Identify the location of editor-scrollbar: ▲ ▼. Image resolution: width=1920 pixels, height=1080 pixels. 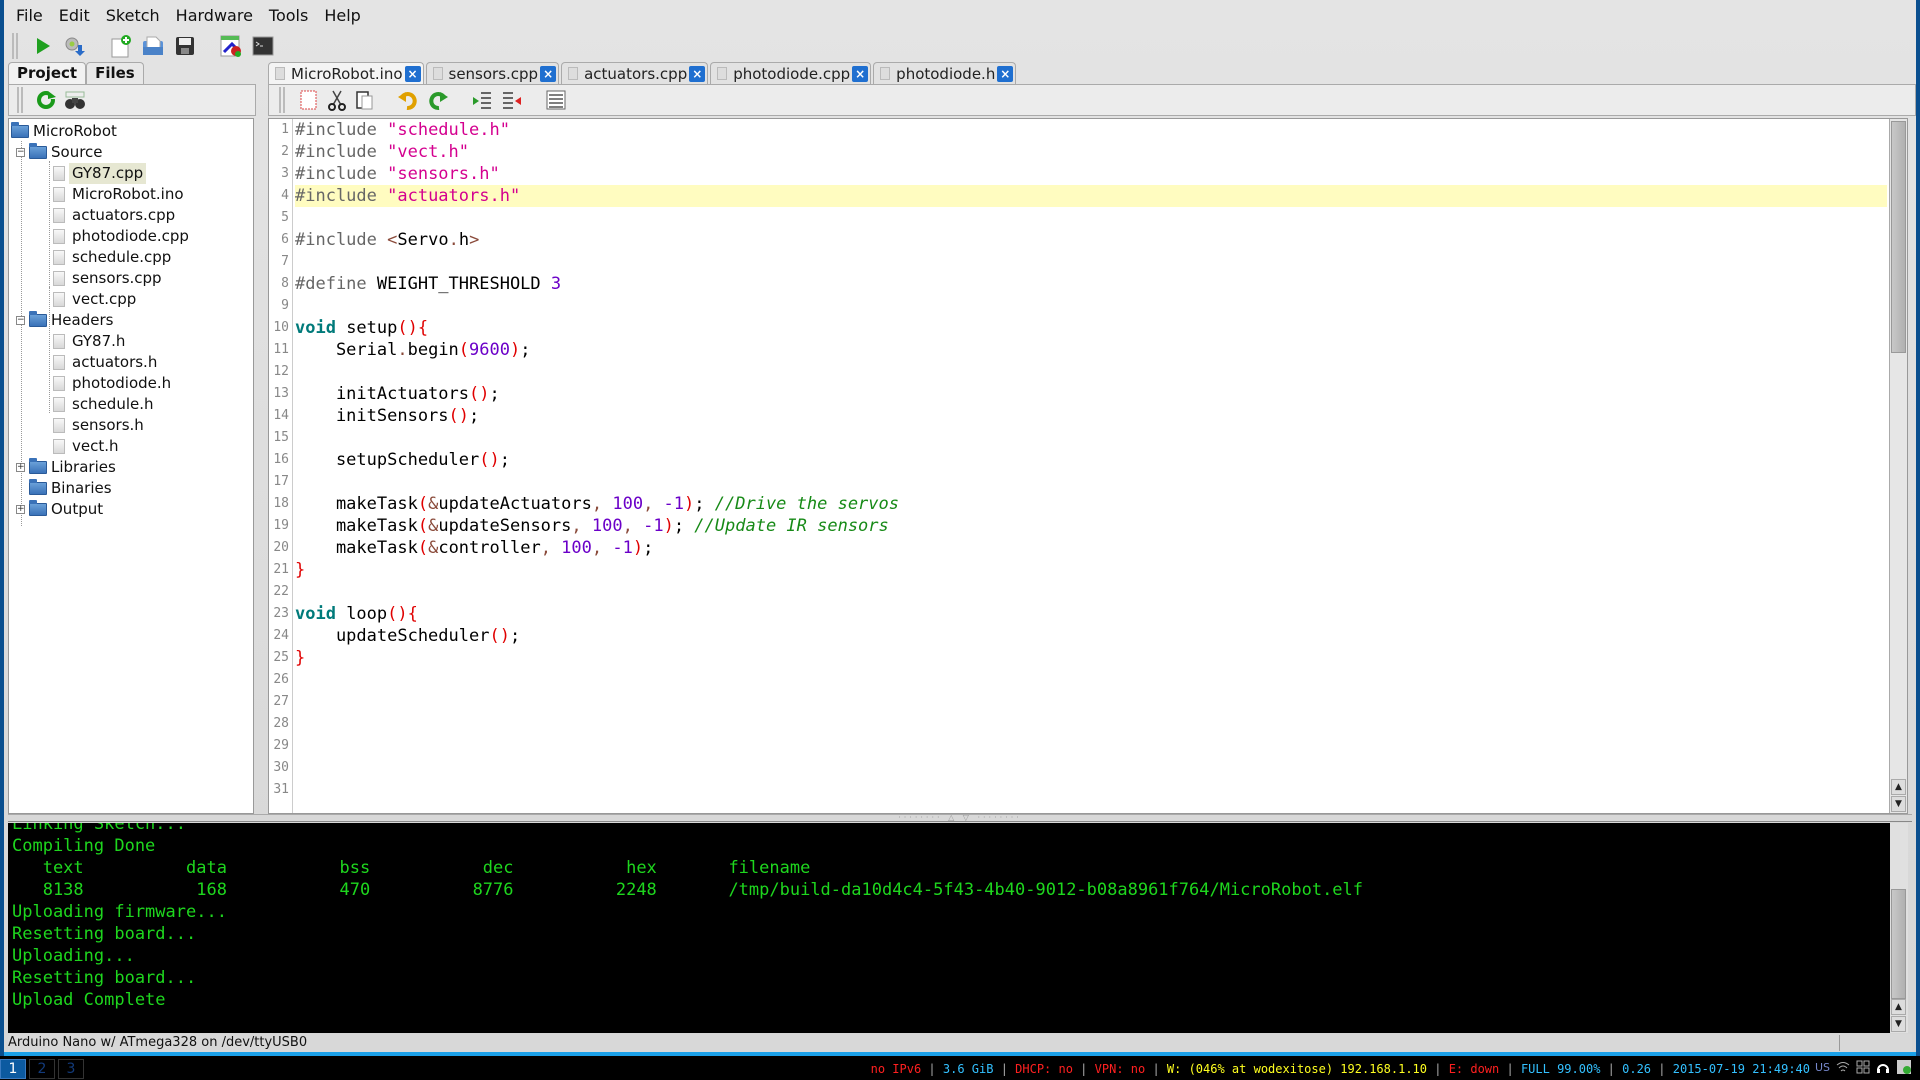
(1898, 466).